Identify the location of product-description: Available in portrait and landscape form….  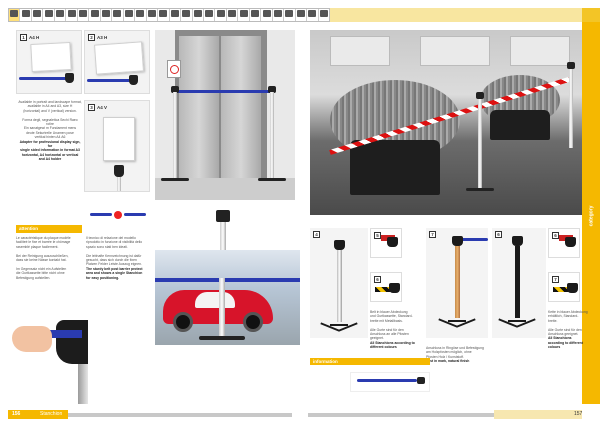
(50, 131).